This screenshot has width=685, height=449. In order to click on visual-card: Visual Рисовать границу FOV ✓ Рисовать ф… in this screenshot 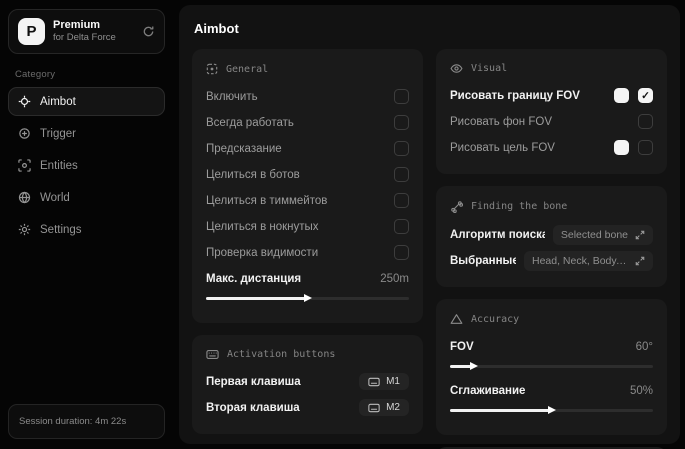, I will do `click(551, 111)`.